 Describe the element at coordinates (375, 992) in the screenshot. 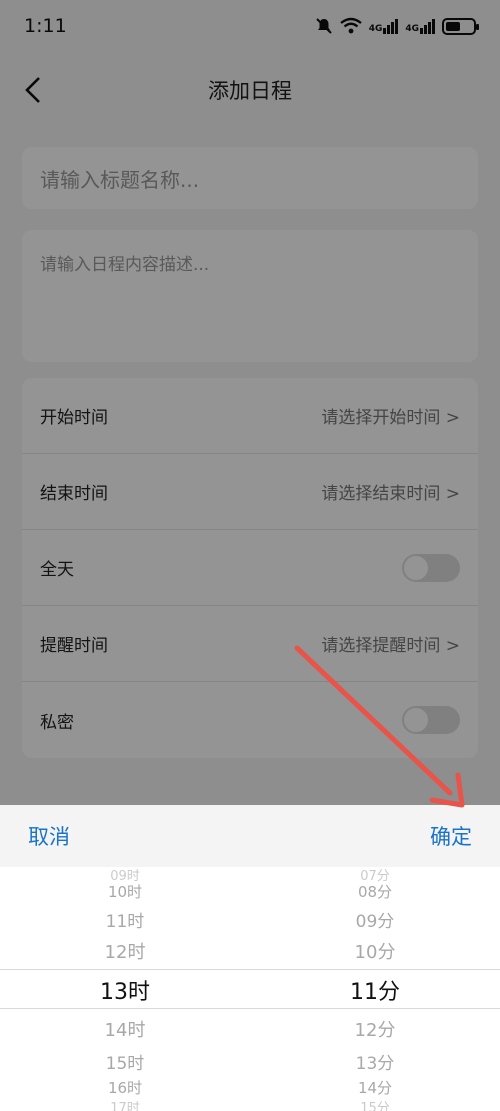

I see `minute-option-selected: 11分` at that location.